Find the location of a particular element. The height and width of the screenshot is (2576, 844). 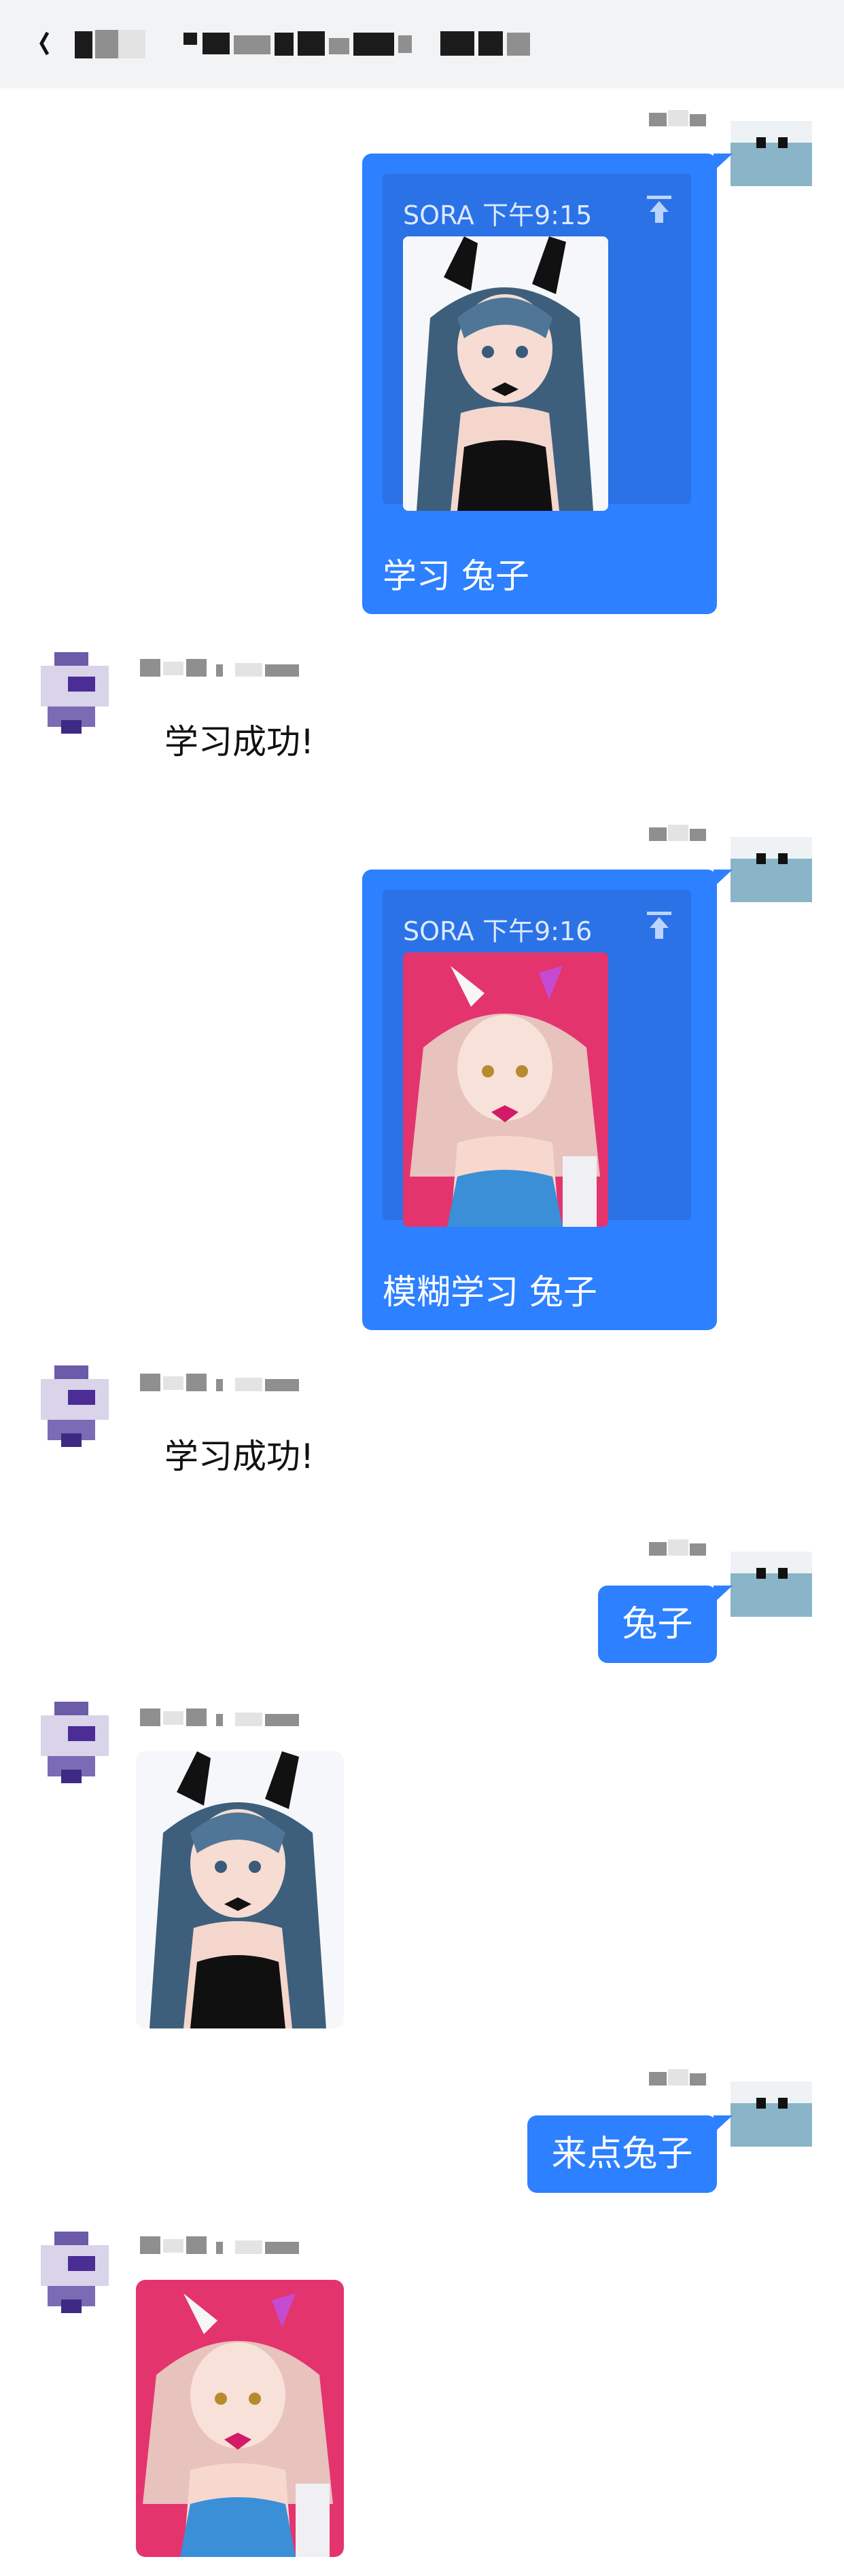

card-meta: SORA 下午9:16 is located at coordinates (498, 931).